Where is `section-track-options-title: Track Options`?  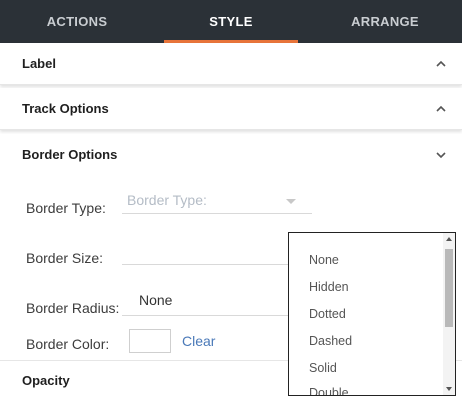 section-track-options-title: Track Options is located at coordinates (65, 108).